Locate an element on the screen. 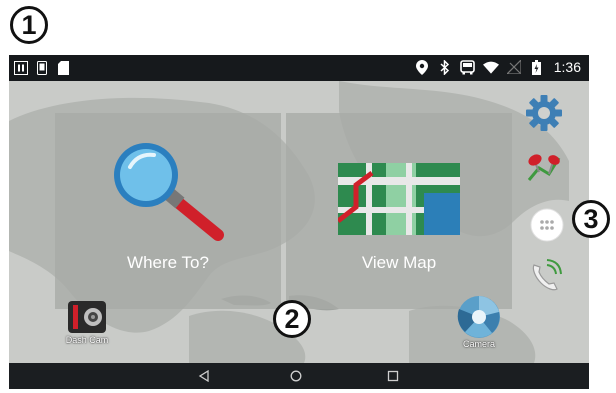 This screenshot has height=393, width=616. home-button is located at coordinates (296, 376).